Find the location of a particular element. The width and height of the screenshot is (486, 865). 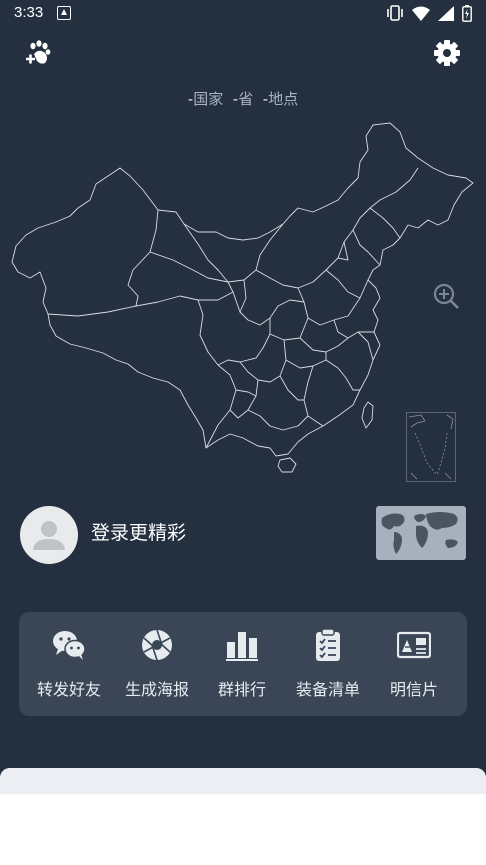

postcard-label: 明信片 is located at coordinates (413, 689).